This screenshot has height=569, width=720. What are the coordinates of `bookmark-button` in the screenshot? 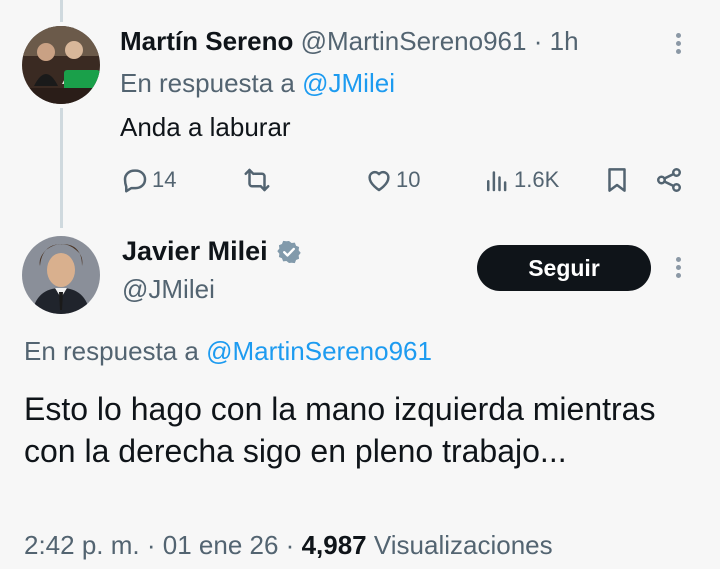 It's located at (617, 180).